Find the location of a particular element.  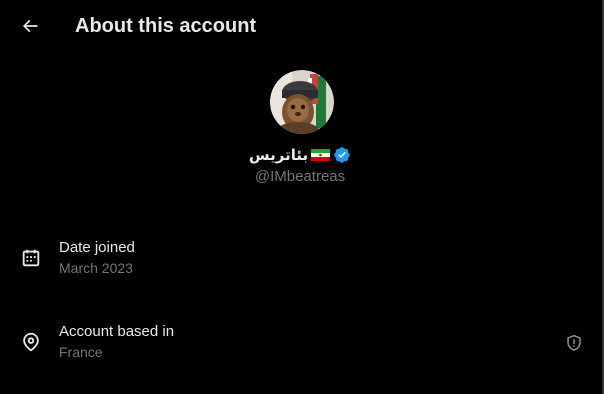

avatar-image is located at coordinates (302, 102).